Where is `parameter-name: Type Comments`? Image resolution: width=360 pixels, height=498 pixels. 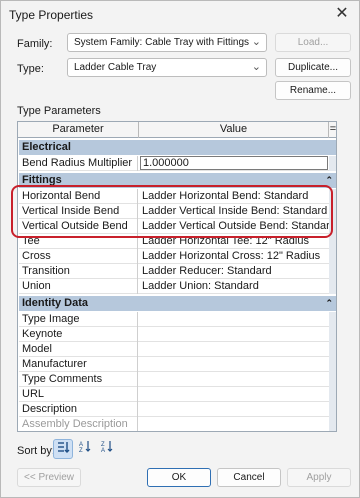 parameter-name: Type Comments is located at coordinates (78, 379).